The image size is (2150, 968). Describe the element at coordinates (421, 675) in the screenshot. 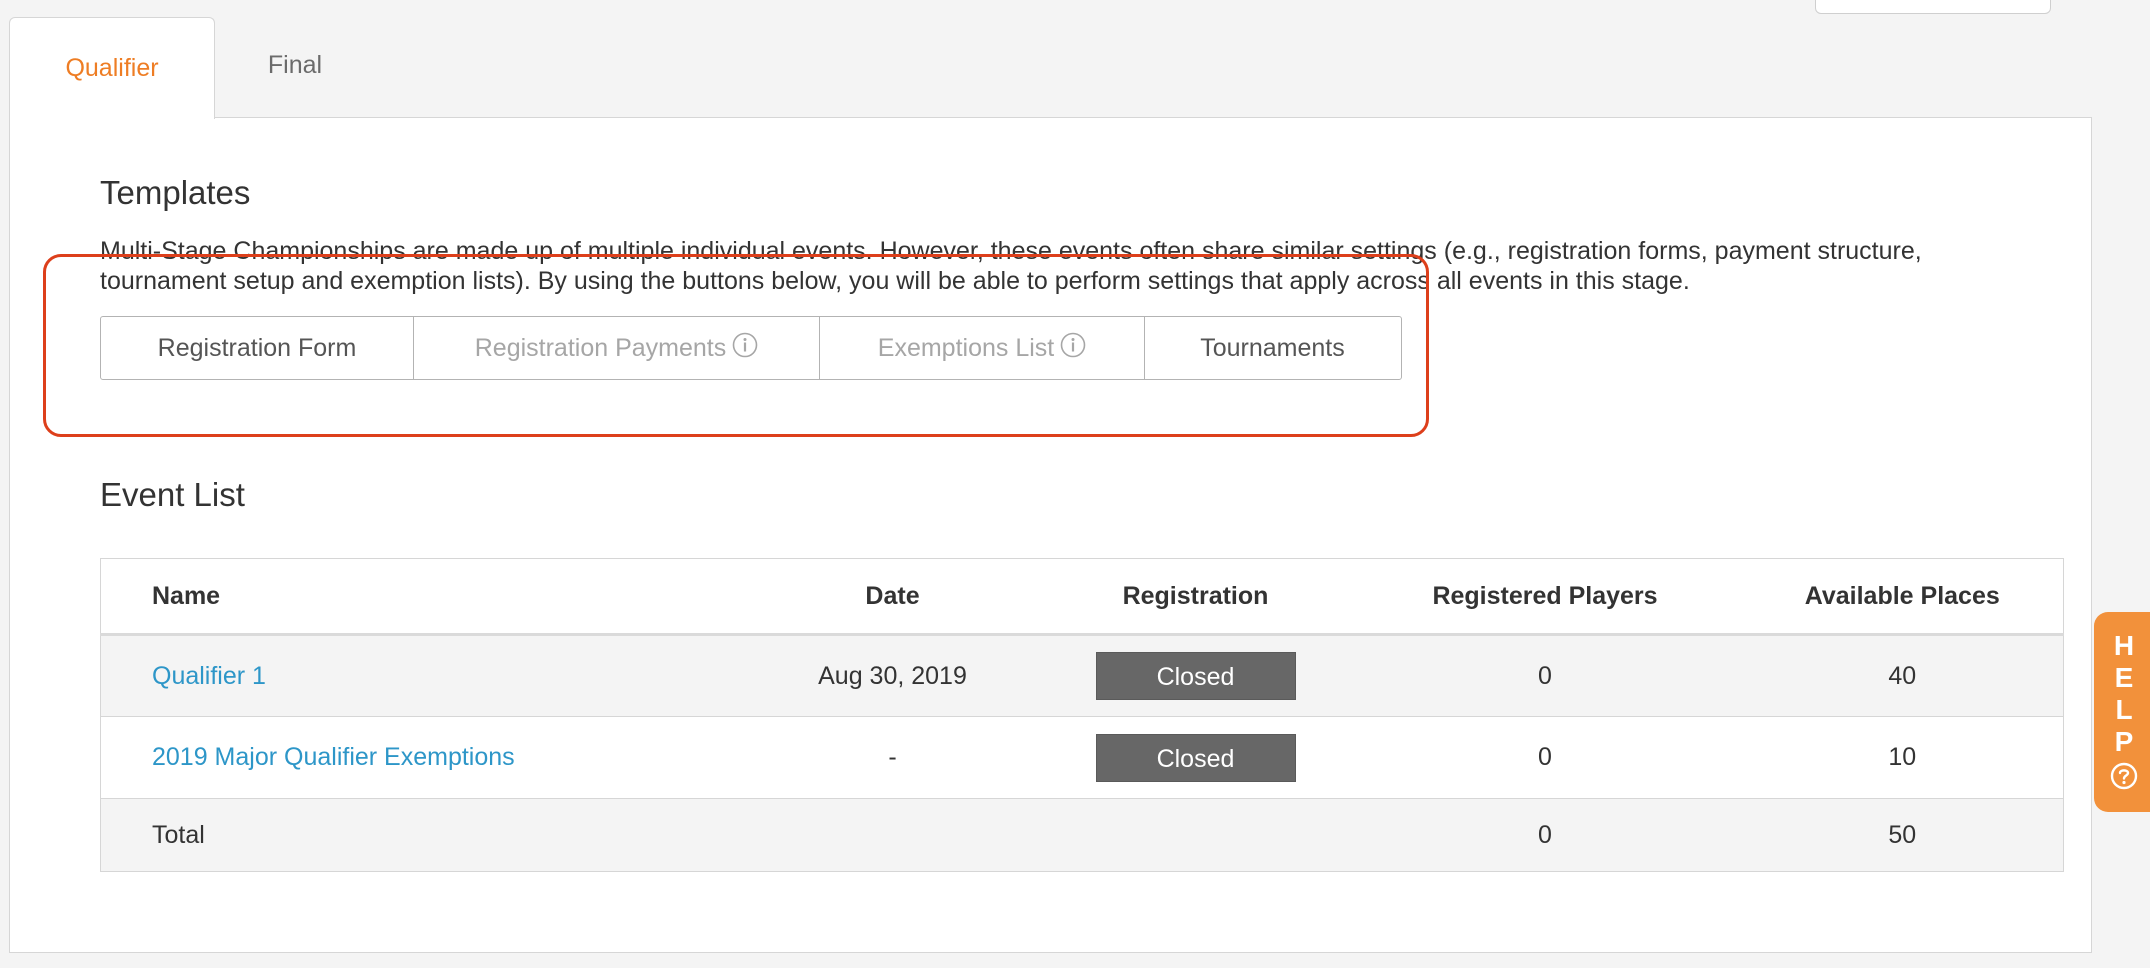

I see `cell-name: Qualifier 1` at that location.